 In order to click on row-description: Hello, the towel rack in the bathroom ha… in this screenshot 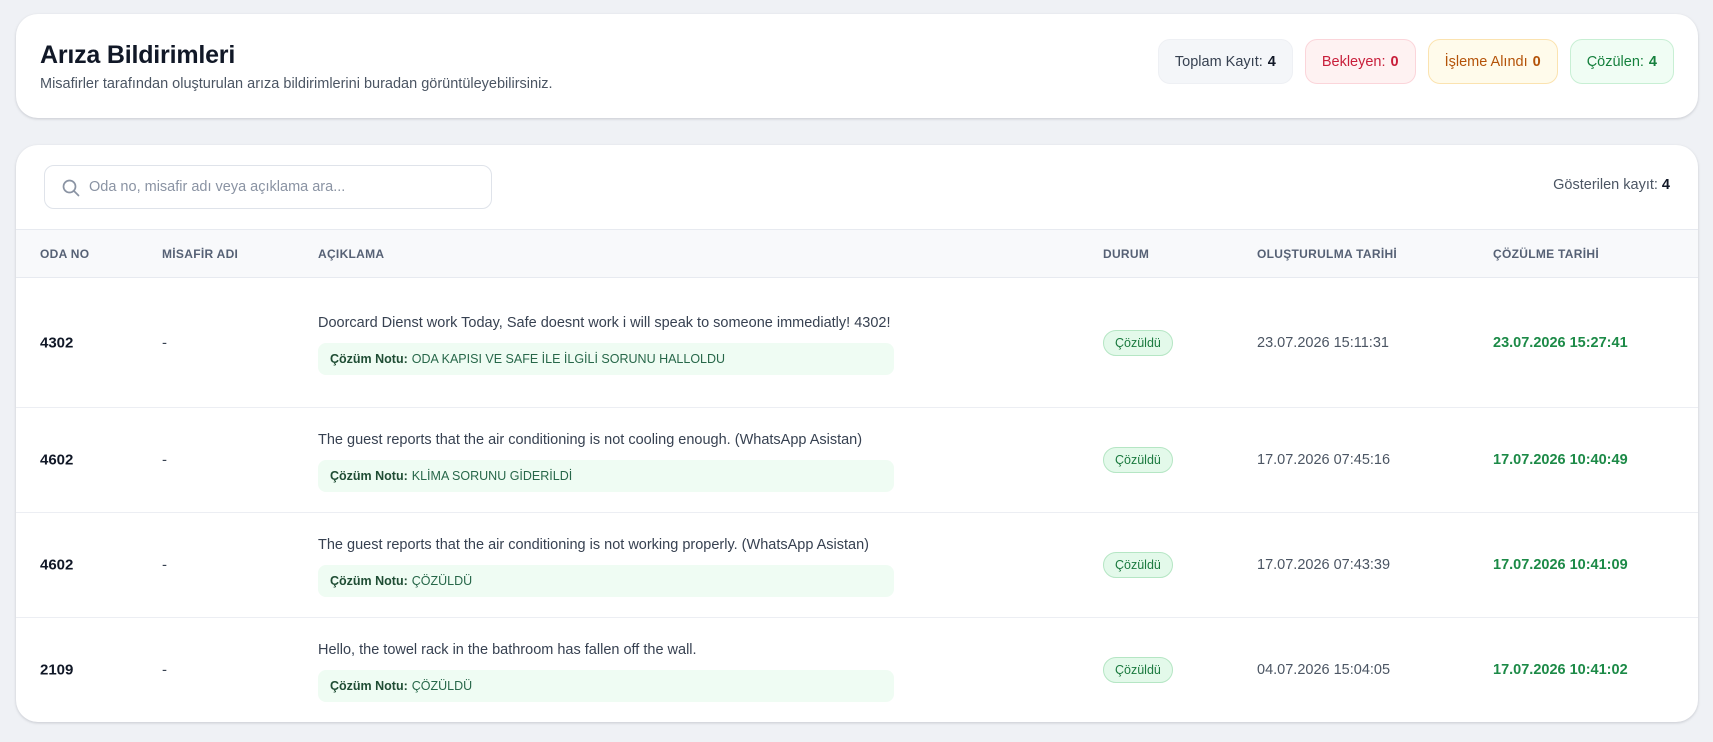, I will do `click(507, 650)`.